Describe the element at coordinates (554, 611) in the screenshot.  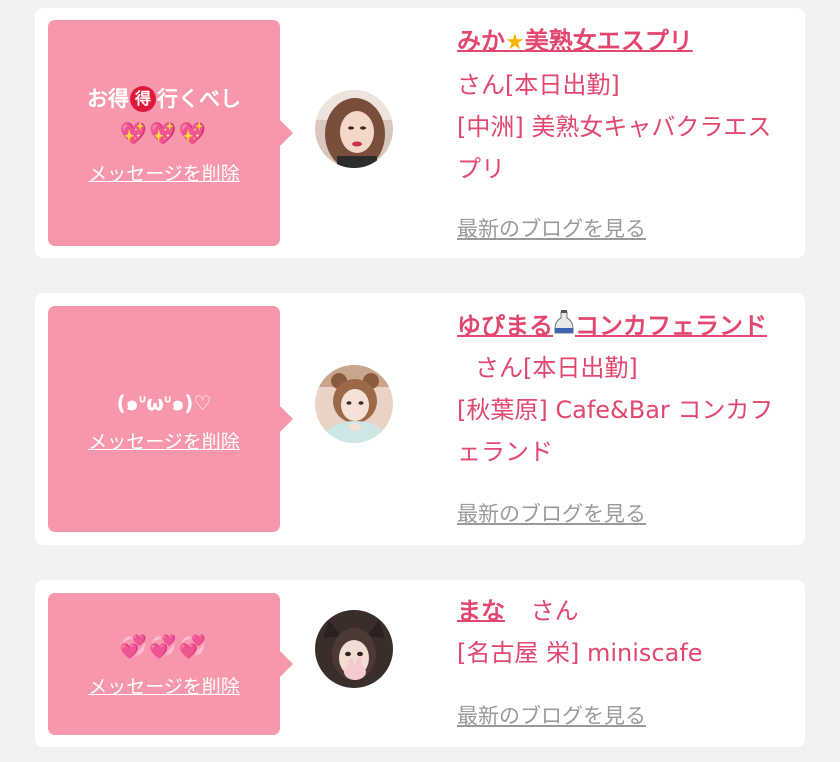
I see `cast-status: さん` at that location.